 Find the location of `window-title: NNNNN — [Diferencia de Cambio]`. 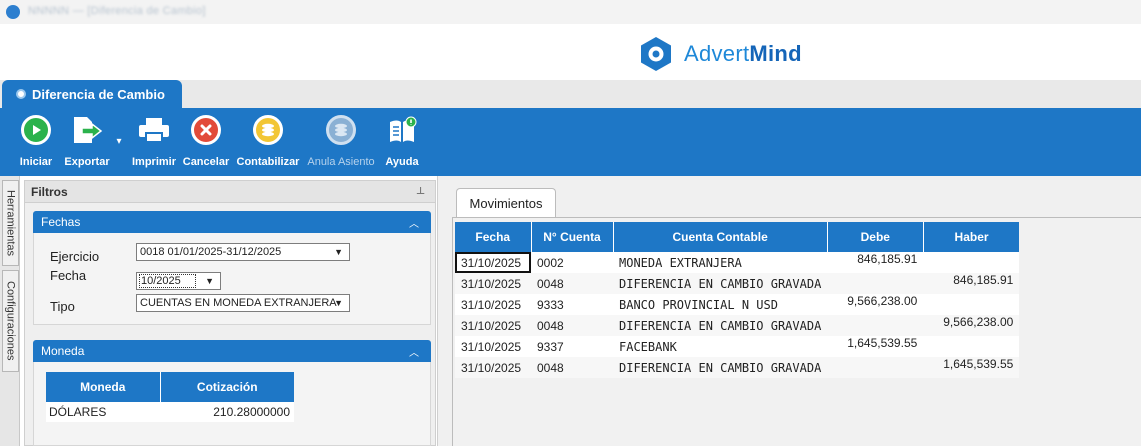

window-title: NNNNN — [Diferencia de Cambio] is located at coordinates (117, 11).